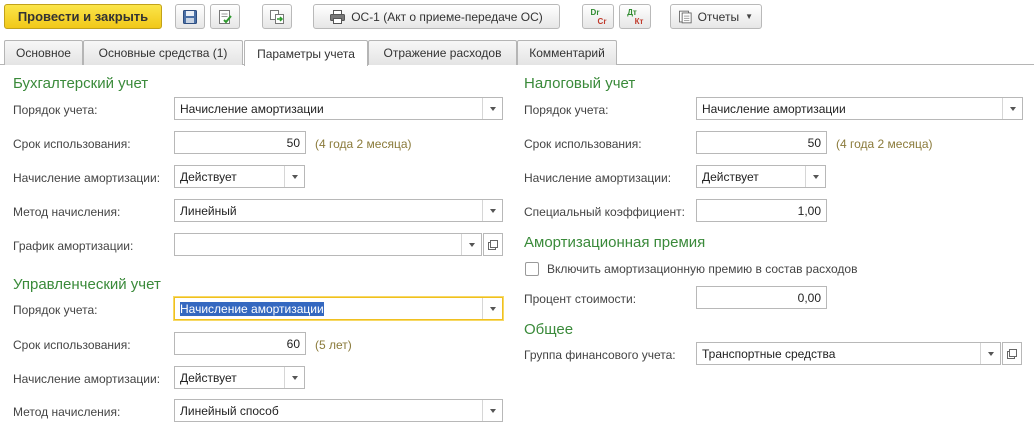 This screenshot has width=1034, height=429. What do you see at coordinates (600, 355) in the screenshot?
I see `financial-group-label: Группа финансового учета:` at bounding box center [600, 355].